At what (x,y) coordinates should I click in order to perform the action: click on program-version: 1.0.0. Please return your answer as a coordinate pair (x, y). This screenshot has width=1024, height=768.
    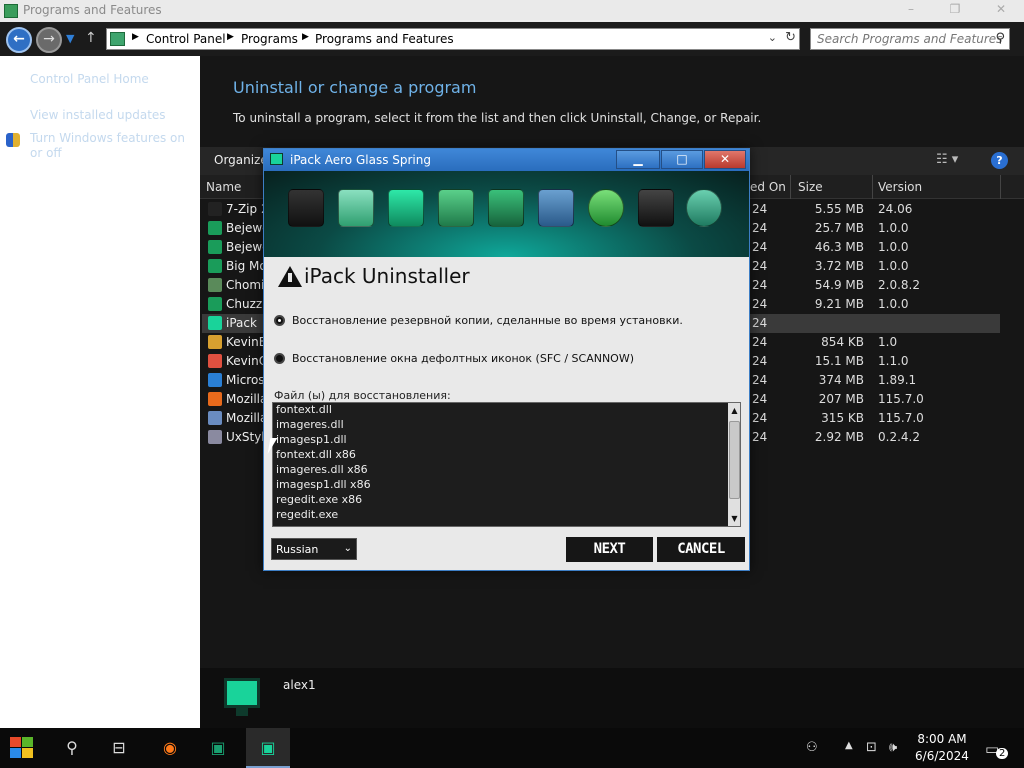
    Looking at the image, I should click on (893, 304).